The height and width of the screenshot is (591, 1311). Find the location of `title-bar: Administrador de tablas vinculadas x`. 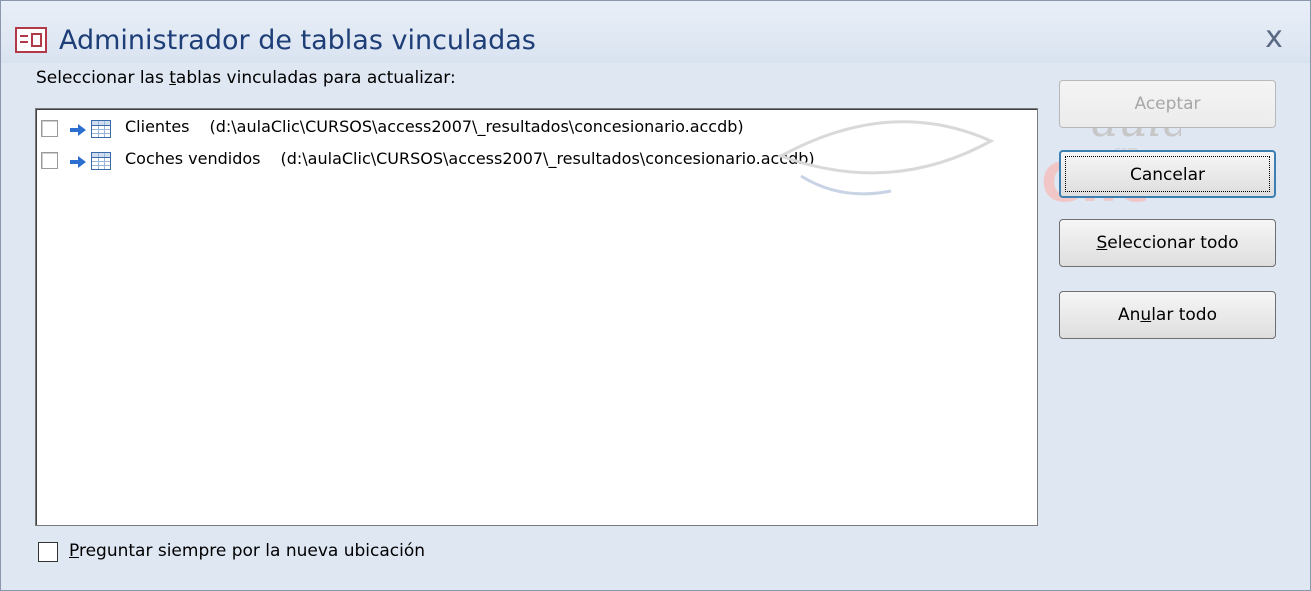

title-bar: Administrador de tablas vinculadas x is located at coordinates (655, 32).